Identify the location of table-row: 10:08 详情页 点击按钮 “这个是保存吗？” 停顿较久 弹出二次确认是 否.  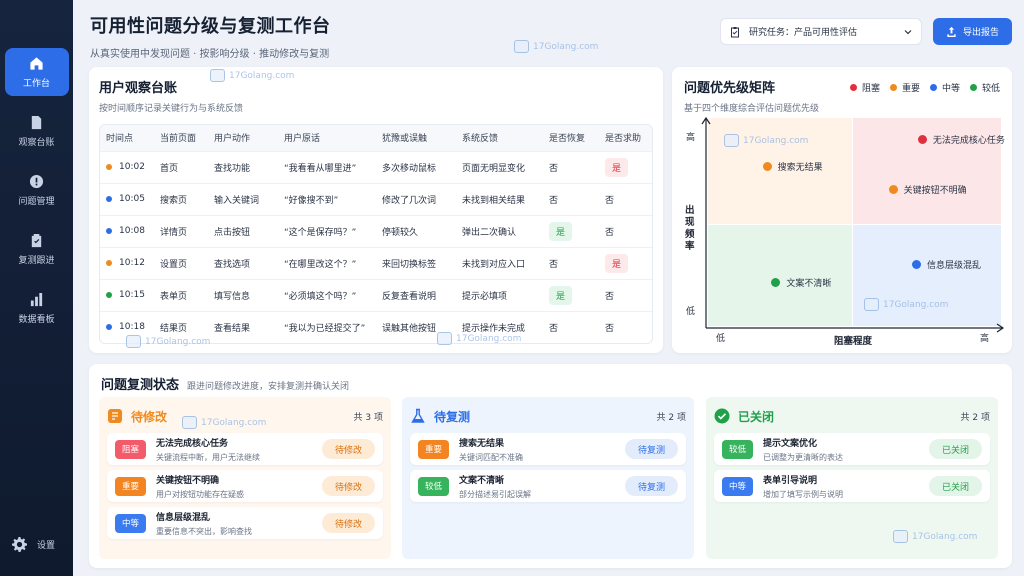
(376, 230).